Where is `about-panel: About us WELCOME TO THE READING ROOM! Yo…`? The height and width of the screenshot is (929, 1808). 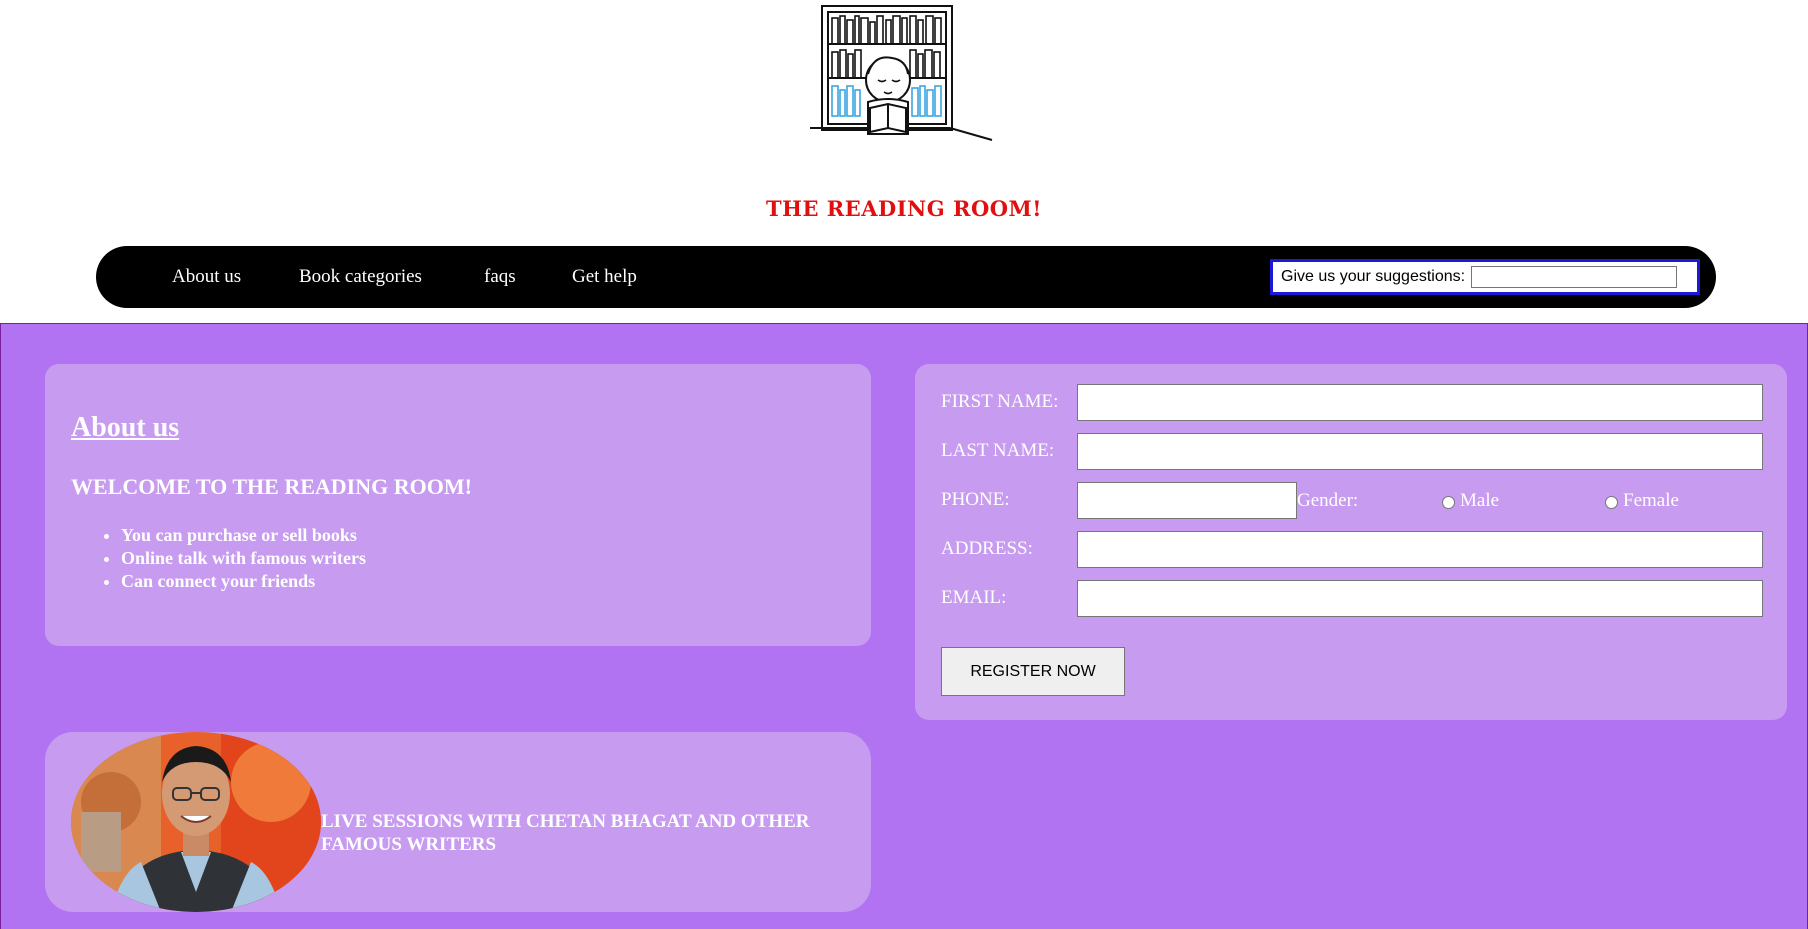 about-panel: About us WELCOME TO THE READING ROOM! Yo… is located at coordinates (458, 505).